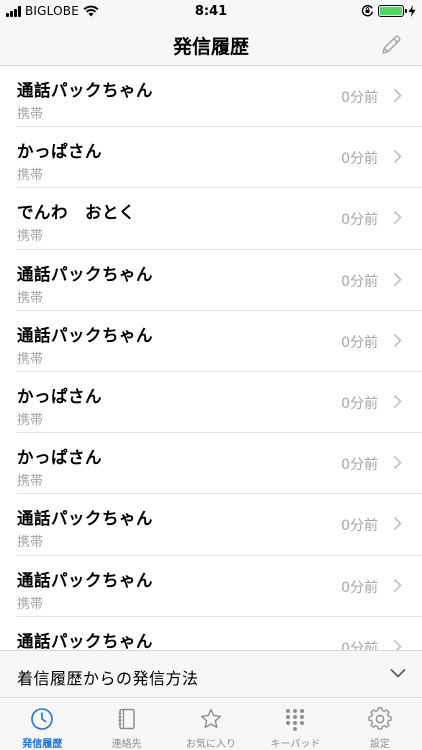 This screenshot has height=750, width=422. Describe the element at coordinates (211, 744) in the screenshot. I see `tab-label: お気に入り` at that location.